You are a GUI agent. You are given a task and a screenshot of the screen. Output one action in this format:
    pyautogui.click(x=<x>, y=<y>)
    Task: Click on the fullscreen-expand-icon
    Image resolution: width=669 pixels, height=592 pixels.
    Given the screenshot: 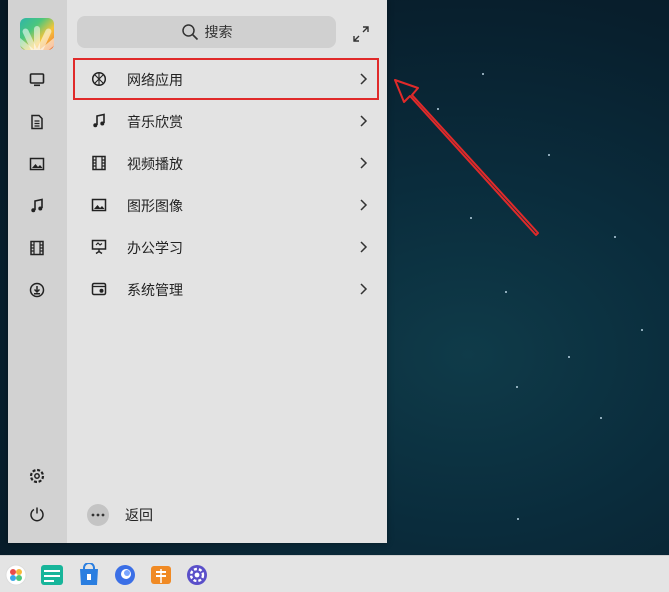 What is the action you would take?
    pyautogui.click(x=361, y=34)
    